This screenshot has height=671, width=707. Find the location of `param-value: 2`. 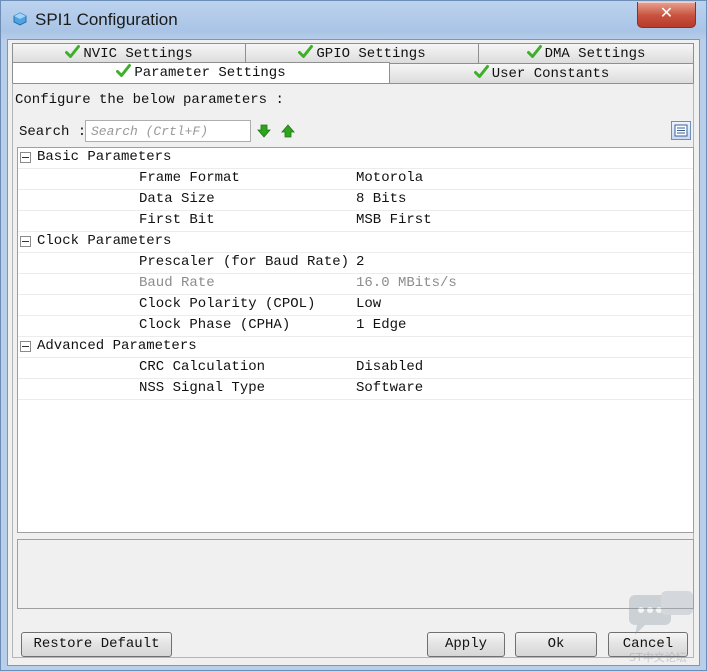

param-value: 2 is located at coordinates (360, 262).